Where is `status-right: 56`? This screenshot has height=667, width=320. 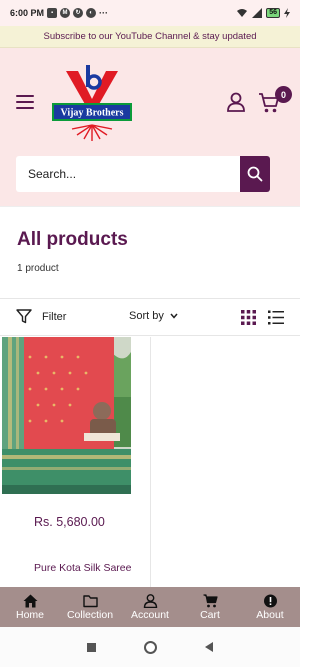
status-right: 56 is located at coordinates (263, 13).